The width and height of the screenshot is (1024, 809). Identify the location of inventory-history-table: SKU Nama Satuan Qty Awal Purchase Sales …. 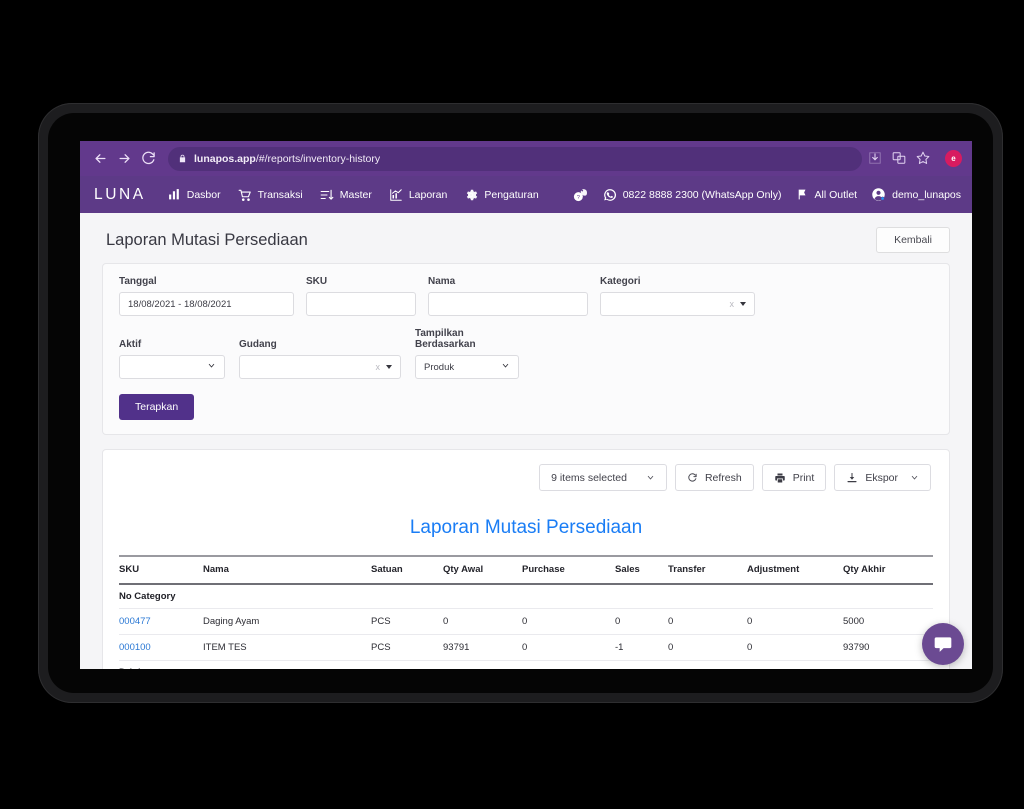
(526, 612).